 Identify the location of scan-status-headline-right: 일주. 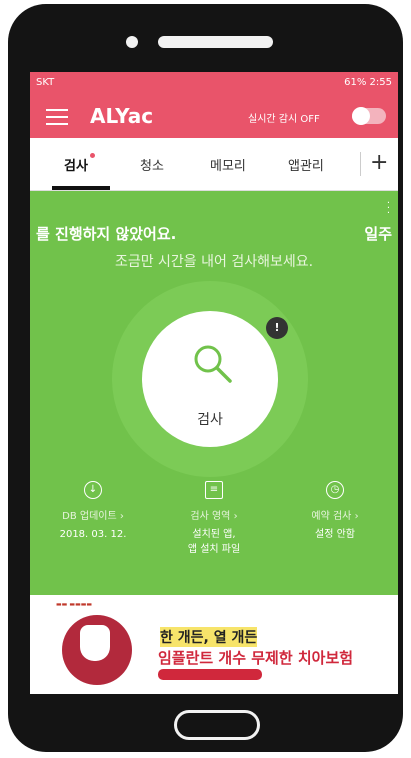
(378, 234).